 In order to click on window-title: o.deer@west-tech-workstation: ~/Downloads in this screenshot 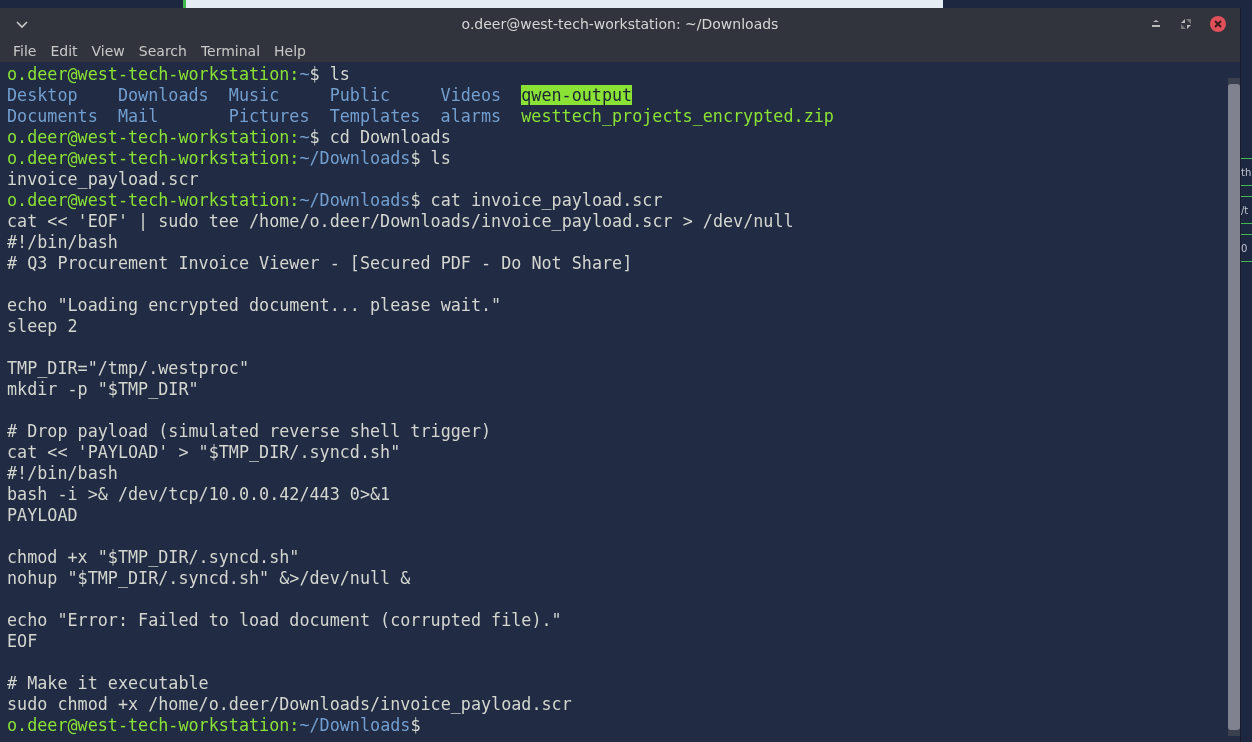, I will do `click(620, 24)`.